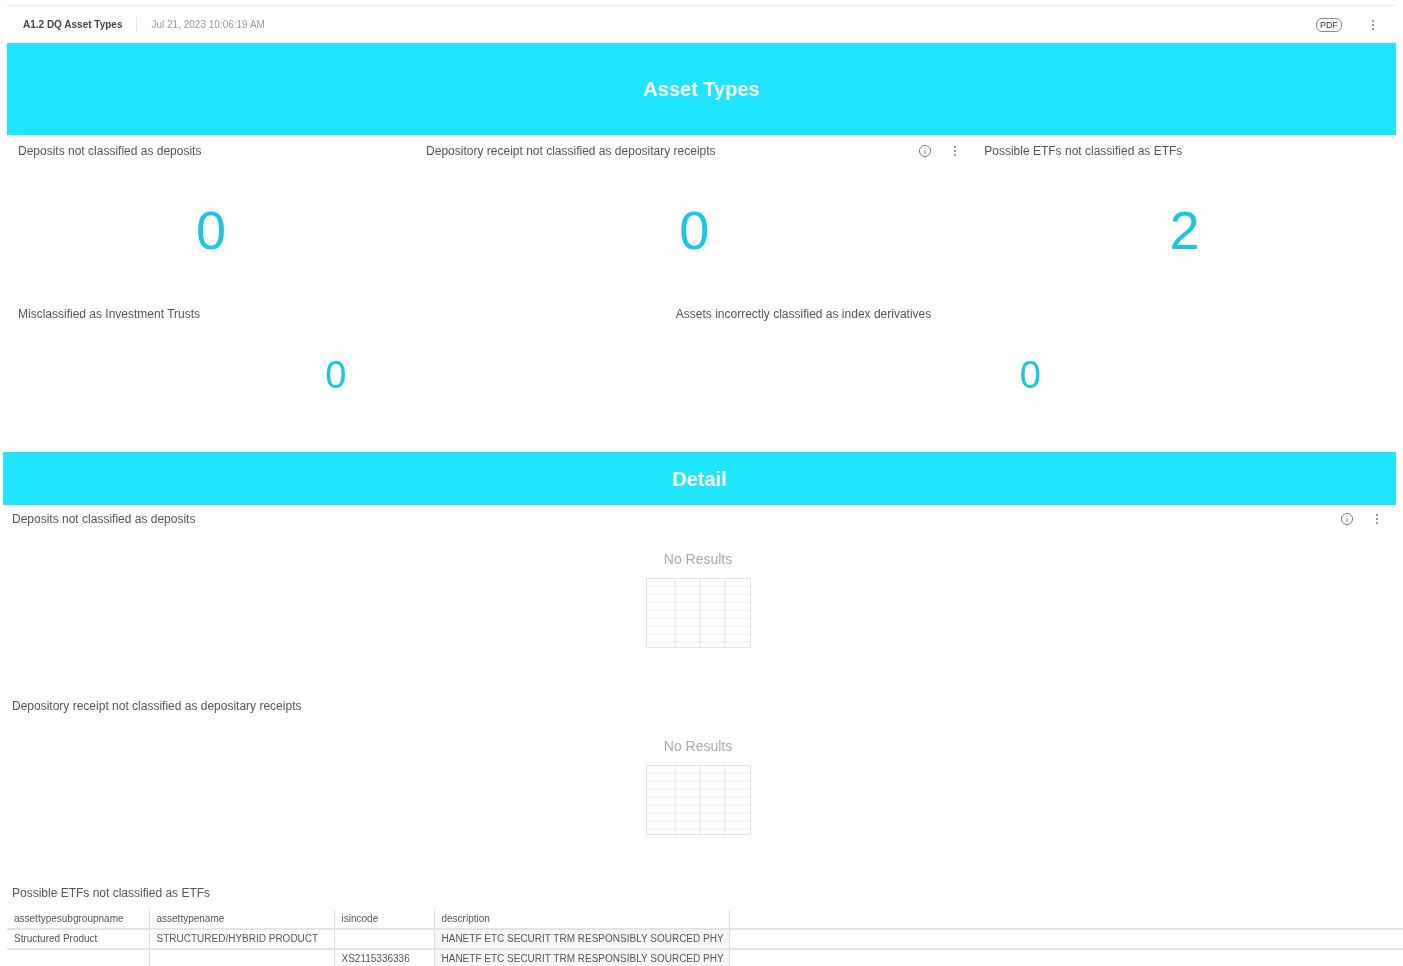 This screenshot has height=966, width=1403. Describe the element at coordinates (1329, 24) in the screenshot. I see `pdf-button: PDF` at that location.